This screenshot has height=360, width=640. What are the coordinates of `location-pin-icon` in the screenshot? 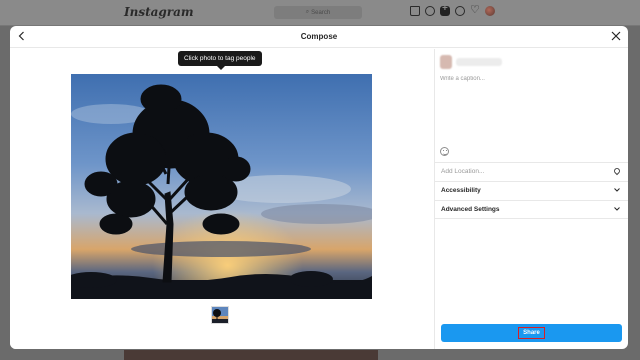 It's located at (617, 171).